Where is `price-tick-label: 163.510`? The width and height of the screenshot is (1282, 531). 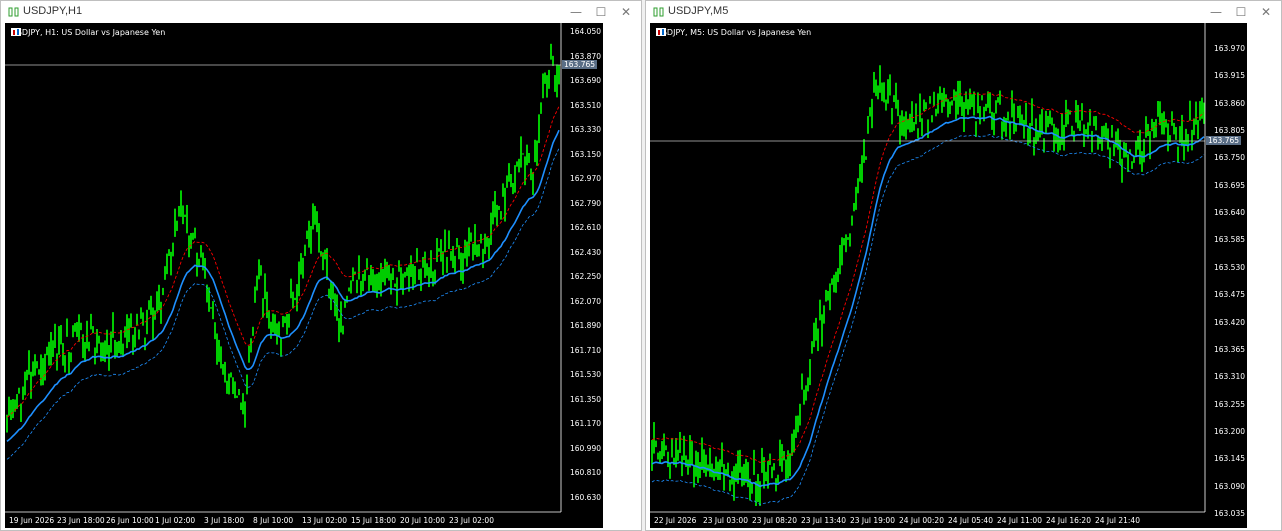 price-tick-label: 163.510 is located at coordinates (585, 105).